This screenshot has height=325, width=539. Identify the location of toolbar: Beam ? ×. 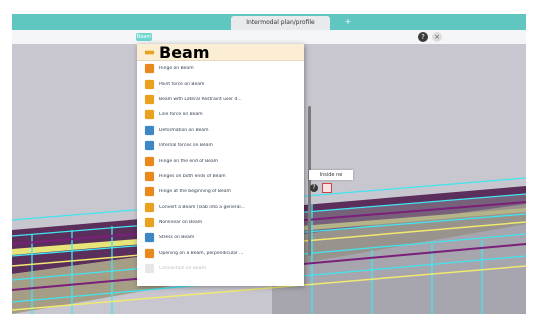
(269, 37).